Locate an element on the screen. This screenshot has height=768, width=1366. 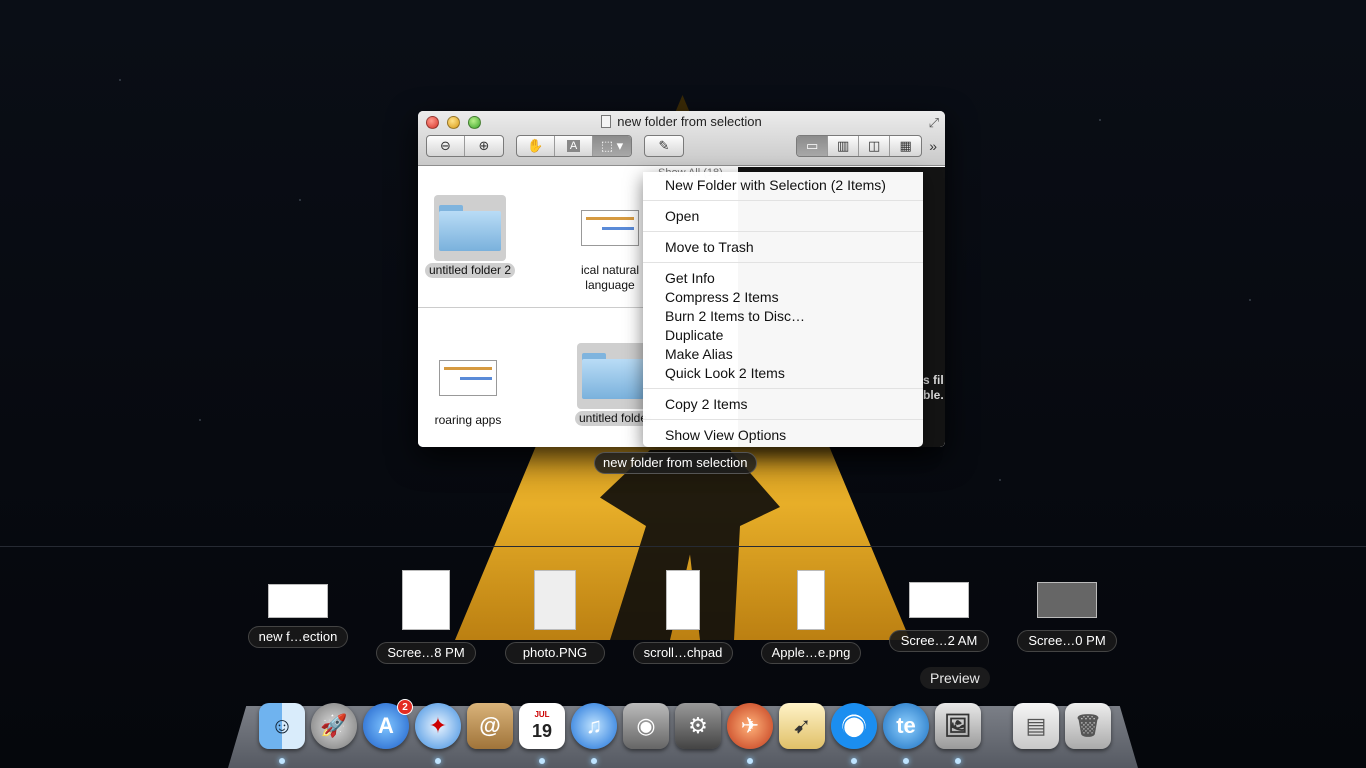
system-preferences-icon: ⚙ is located at coordinates (698, 726).